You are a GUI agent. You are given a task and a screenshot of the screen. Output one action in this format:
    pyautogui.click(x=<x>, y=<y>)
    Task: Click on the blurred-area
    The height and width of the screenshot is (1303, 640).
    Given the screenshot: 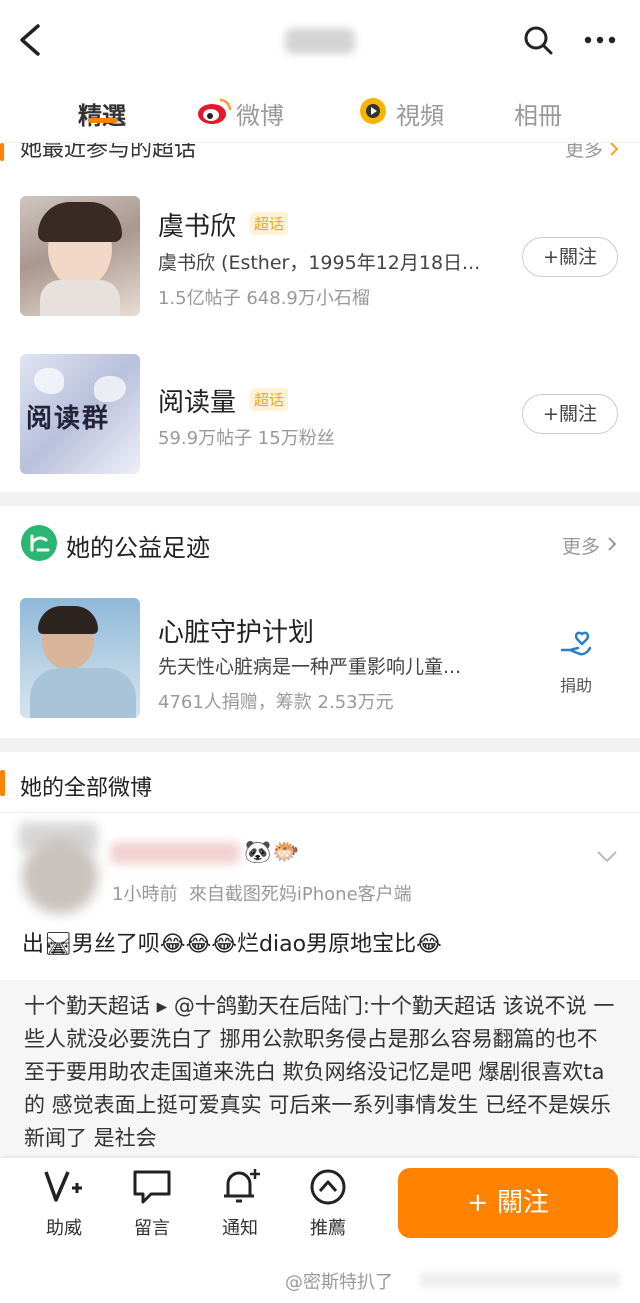 What is the action you would take?
    pyautogui.click(x=520, y=1280)
    